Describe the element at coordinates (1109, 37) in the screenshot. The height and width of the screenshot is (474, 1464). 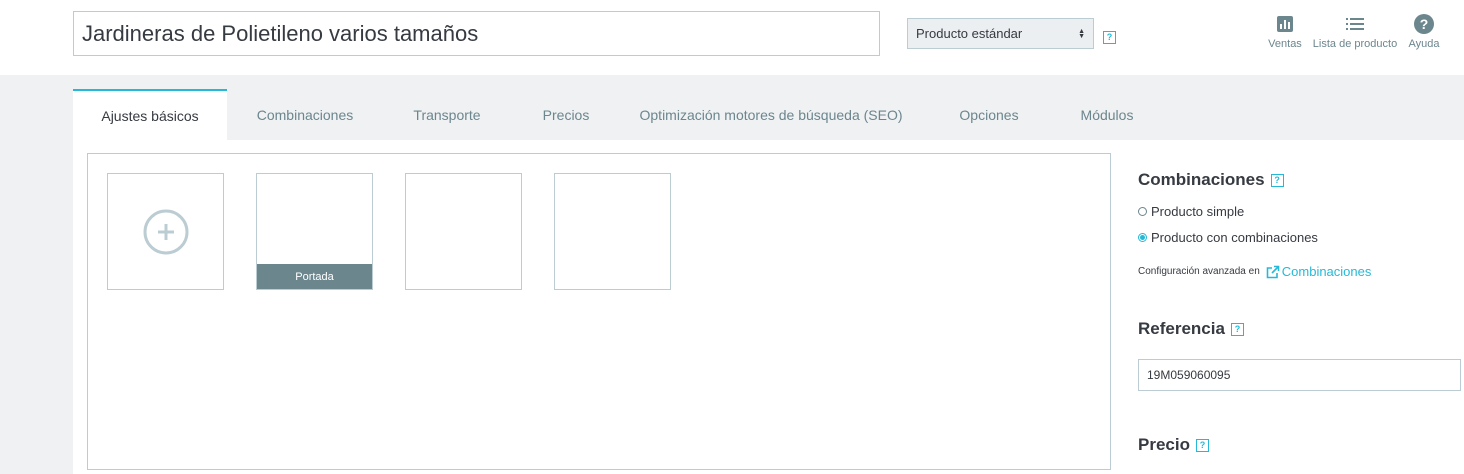
I see `product-type-help-icon: ?` at that location.